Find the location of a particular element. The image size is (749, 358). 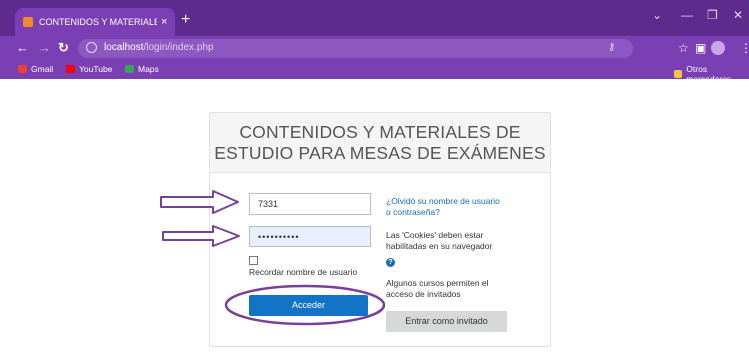

address-bar: localhost/login/index.php ⚷ is located at coordinates (355, 48).